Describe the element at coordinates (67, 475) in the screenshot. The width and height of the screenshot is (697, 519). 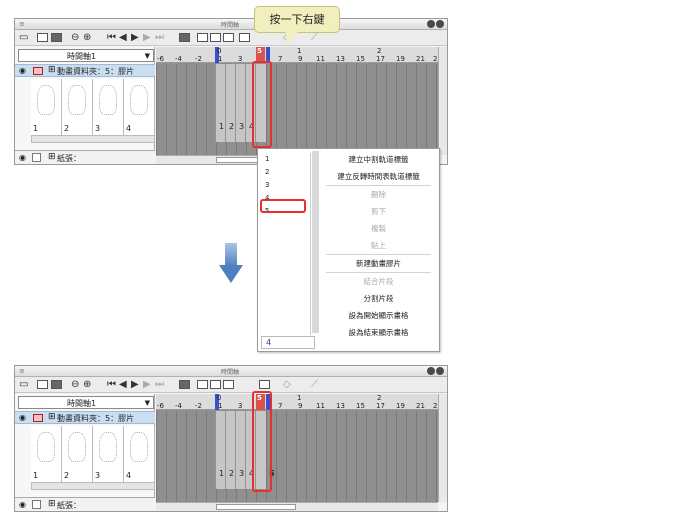
I see `cel-number: 2` at that location.